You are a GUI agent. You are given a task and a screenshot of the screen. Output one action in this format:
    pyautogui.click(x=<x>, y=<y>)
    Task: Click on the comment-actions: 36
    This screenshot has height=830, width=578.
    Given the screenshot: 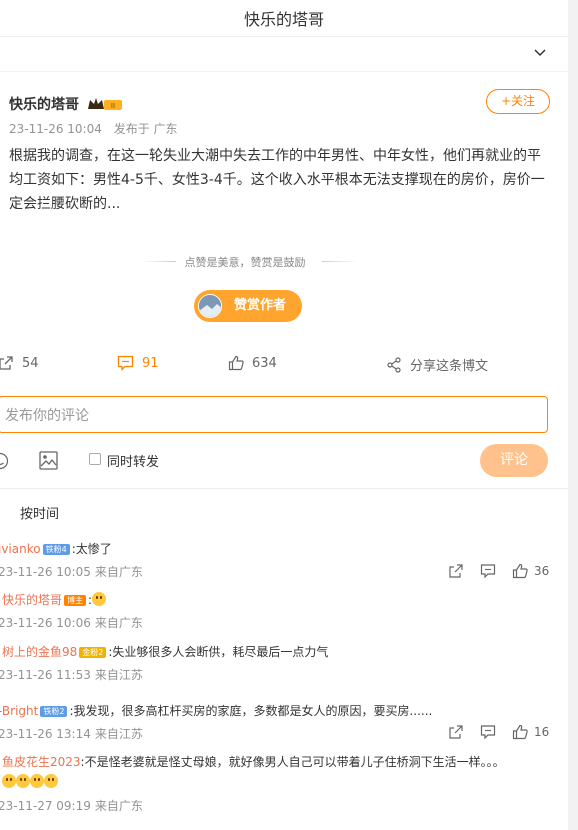 What is the action you would take?
    pyautogui.click(x=490, y=571)
    